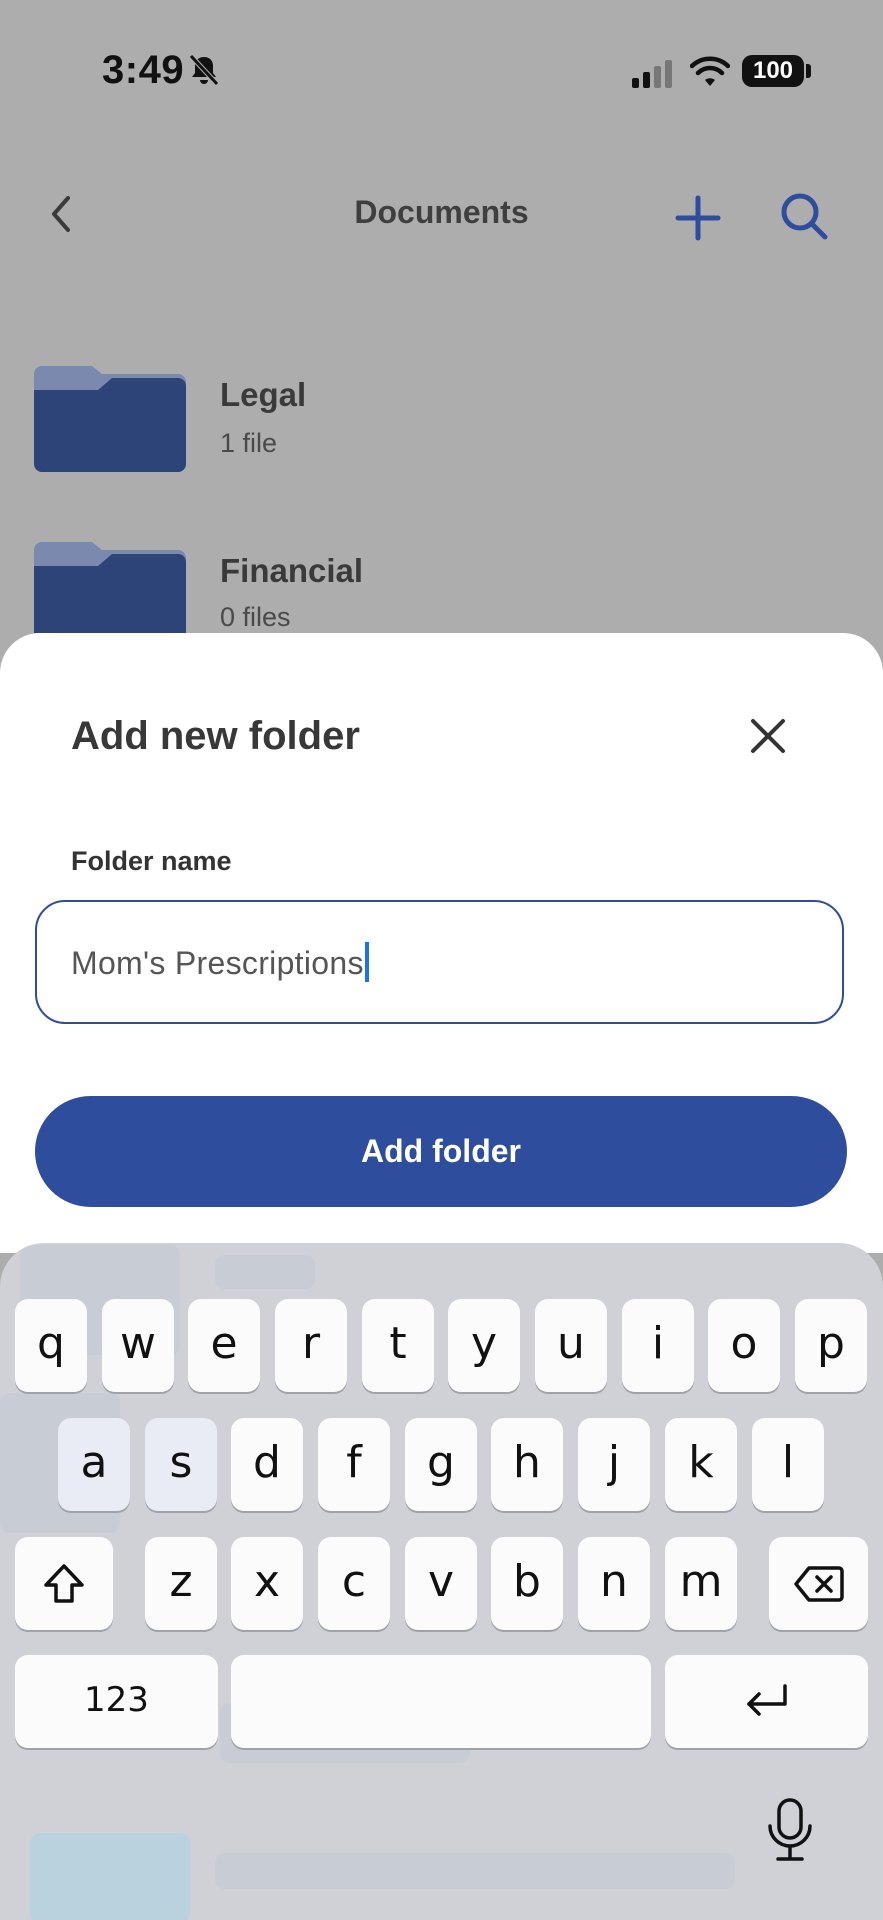 The image size is (883, 1920). Describe the element at coordinates (441, 1464) in the screenshot. I see `key-g: g` at that location.